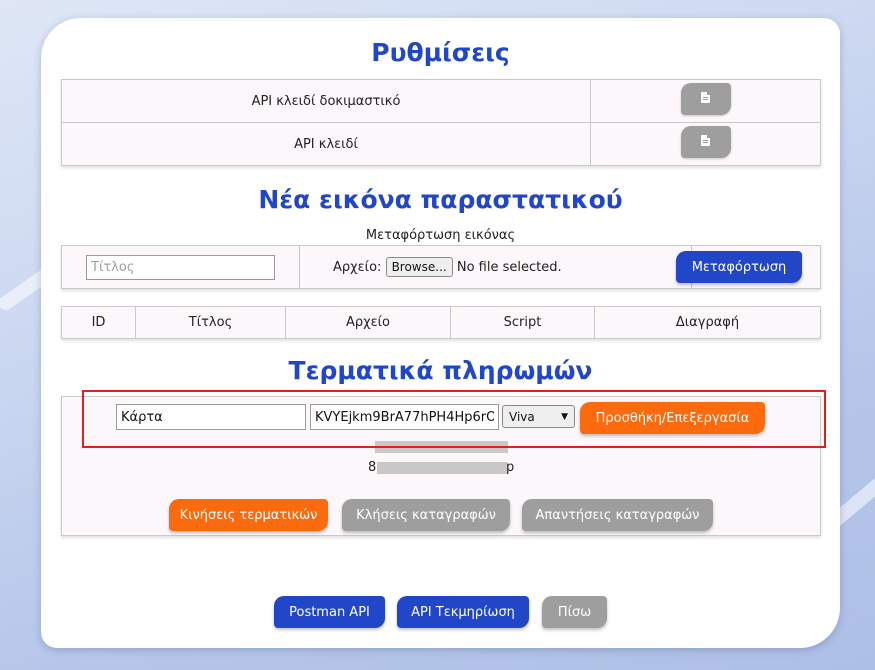 This screenshot has height=670, width=875. Describe the element at coordinates (564, 416) in the screenshot. I see `chevron-down-icon: ▼` at that location.